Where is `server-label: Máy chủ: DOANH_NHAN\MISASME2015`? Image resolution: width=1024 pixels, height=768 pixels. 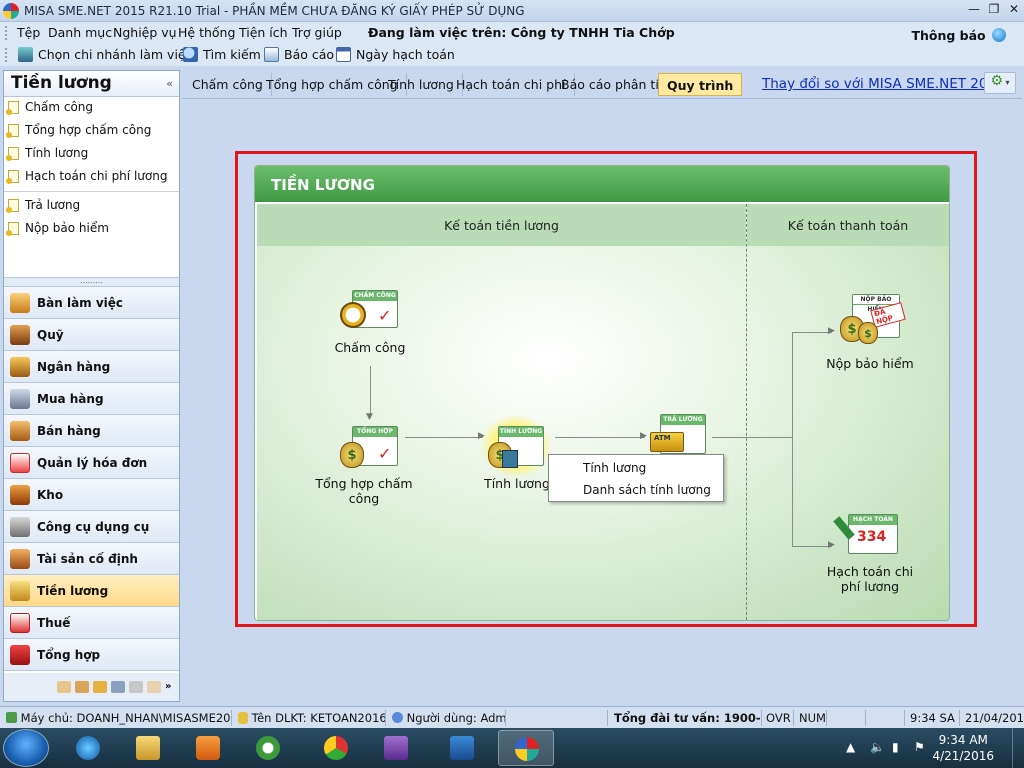
server-label: Máy chủ: DOANH_NHAN\MISASME2015 is located at coordinates (126, 718).